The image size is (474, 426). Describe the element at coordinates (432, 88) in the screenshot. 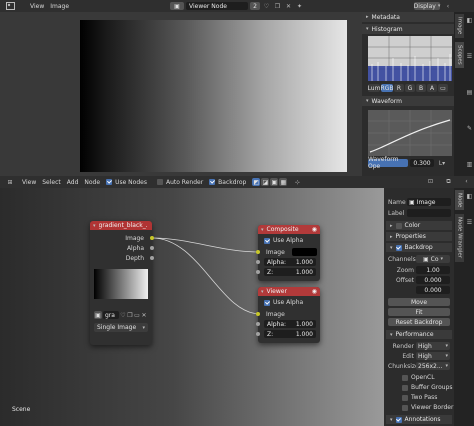

I see `channel-a: A` at that location.